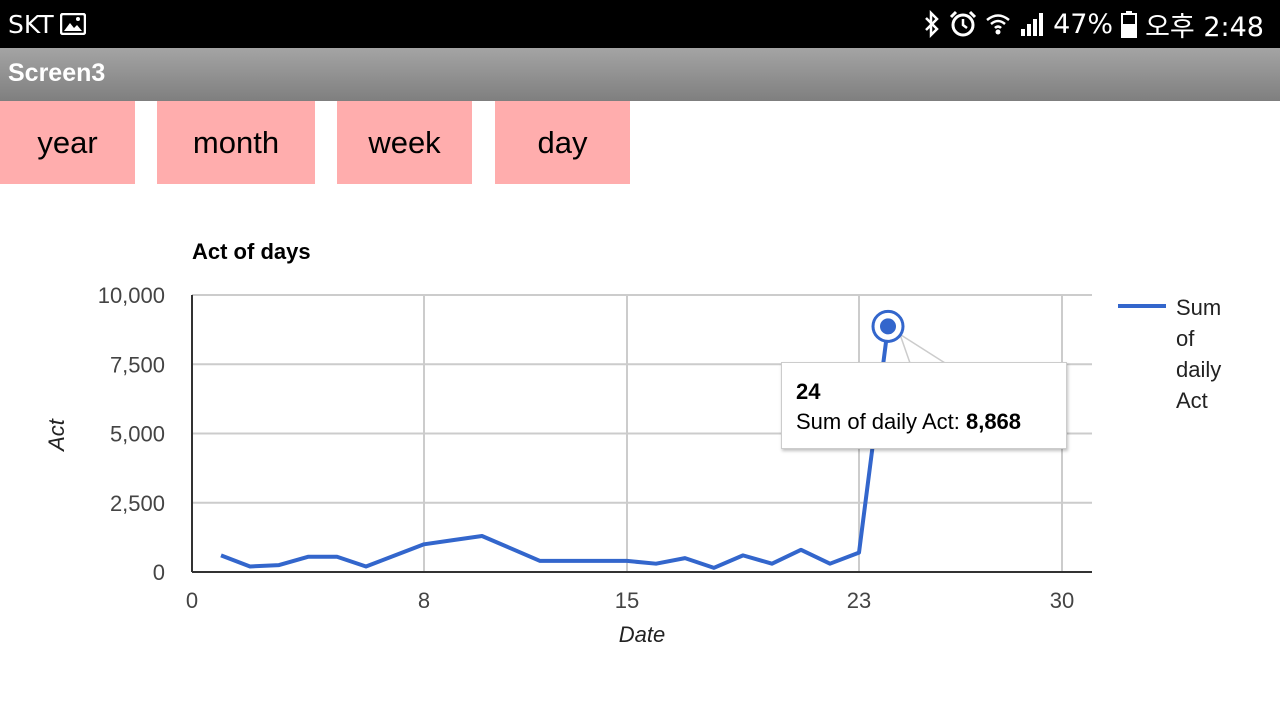 The height and width of the screenshot is (720, 1280). I want to click on tooltip-title: 24, so click(808, 391).